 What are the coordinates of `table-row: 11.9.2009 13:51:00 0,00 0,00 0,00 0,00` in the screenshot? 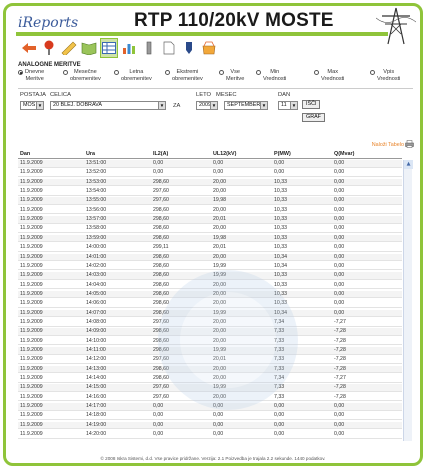 It's located at (210, 164).